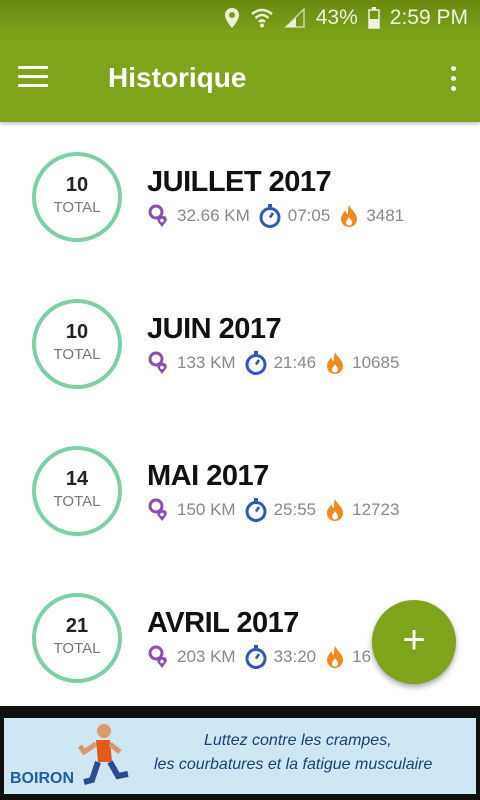 Image resolution: width=480 pixels, height=800 pixels. Describe the element at coordinates (77, 638) in the screenshot. I see `session-count-ring: 21 TOTAL` at that location.